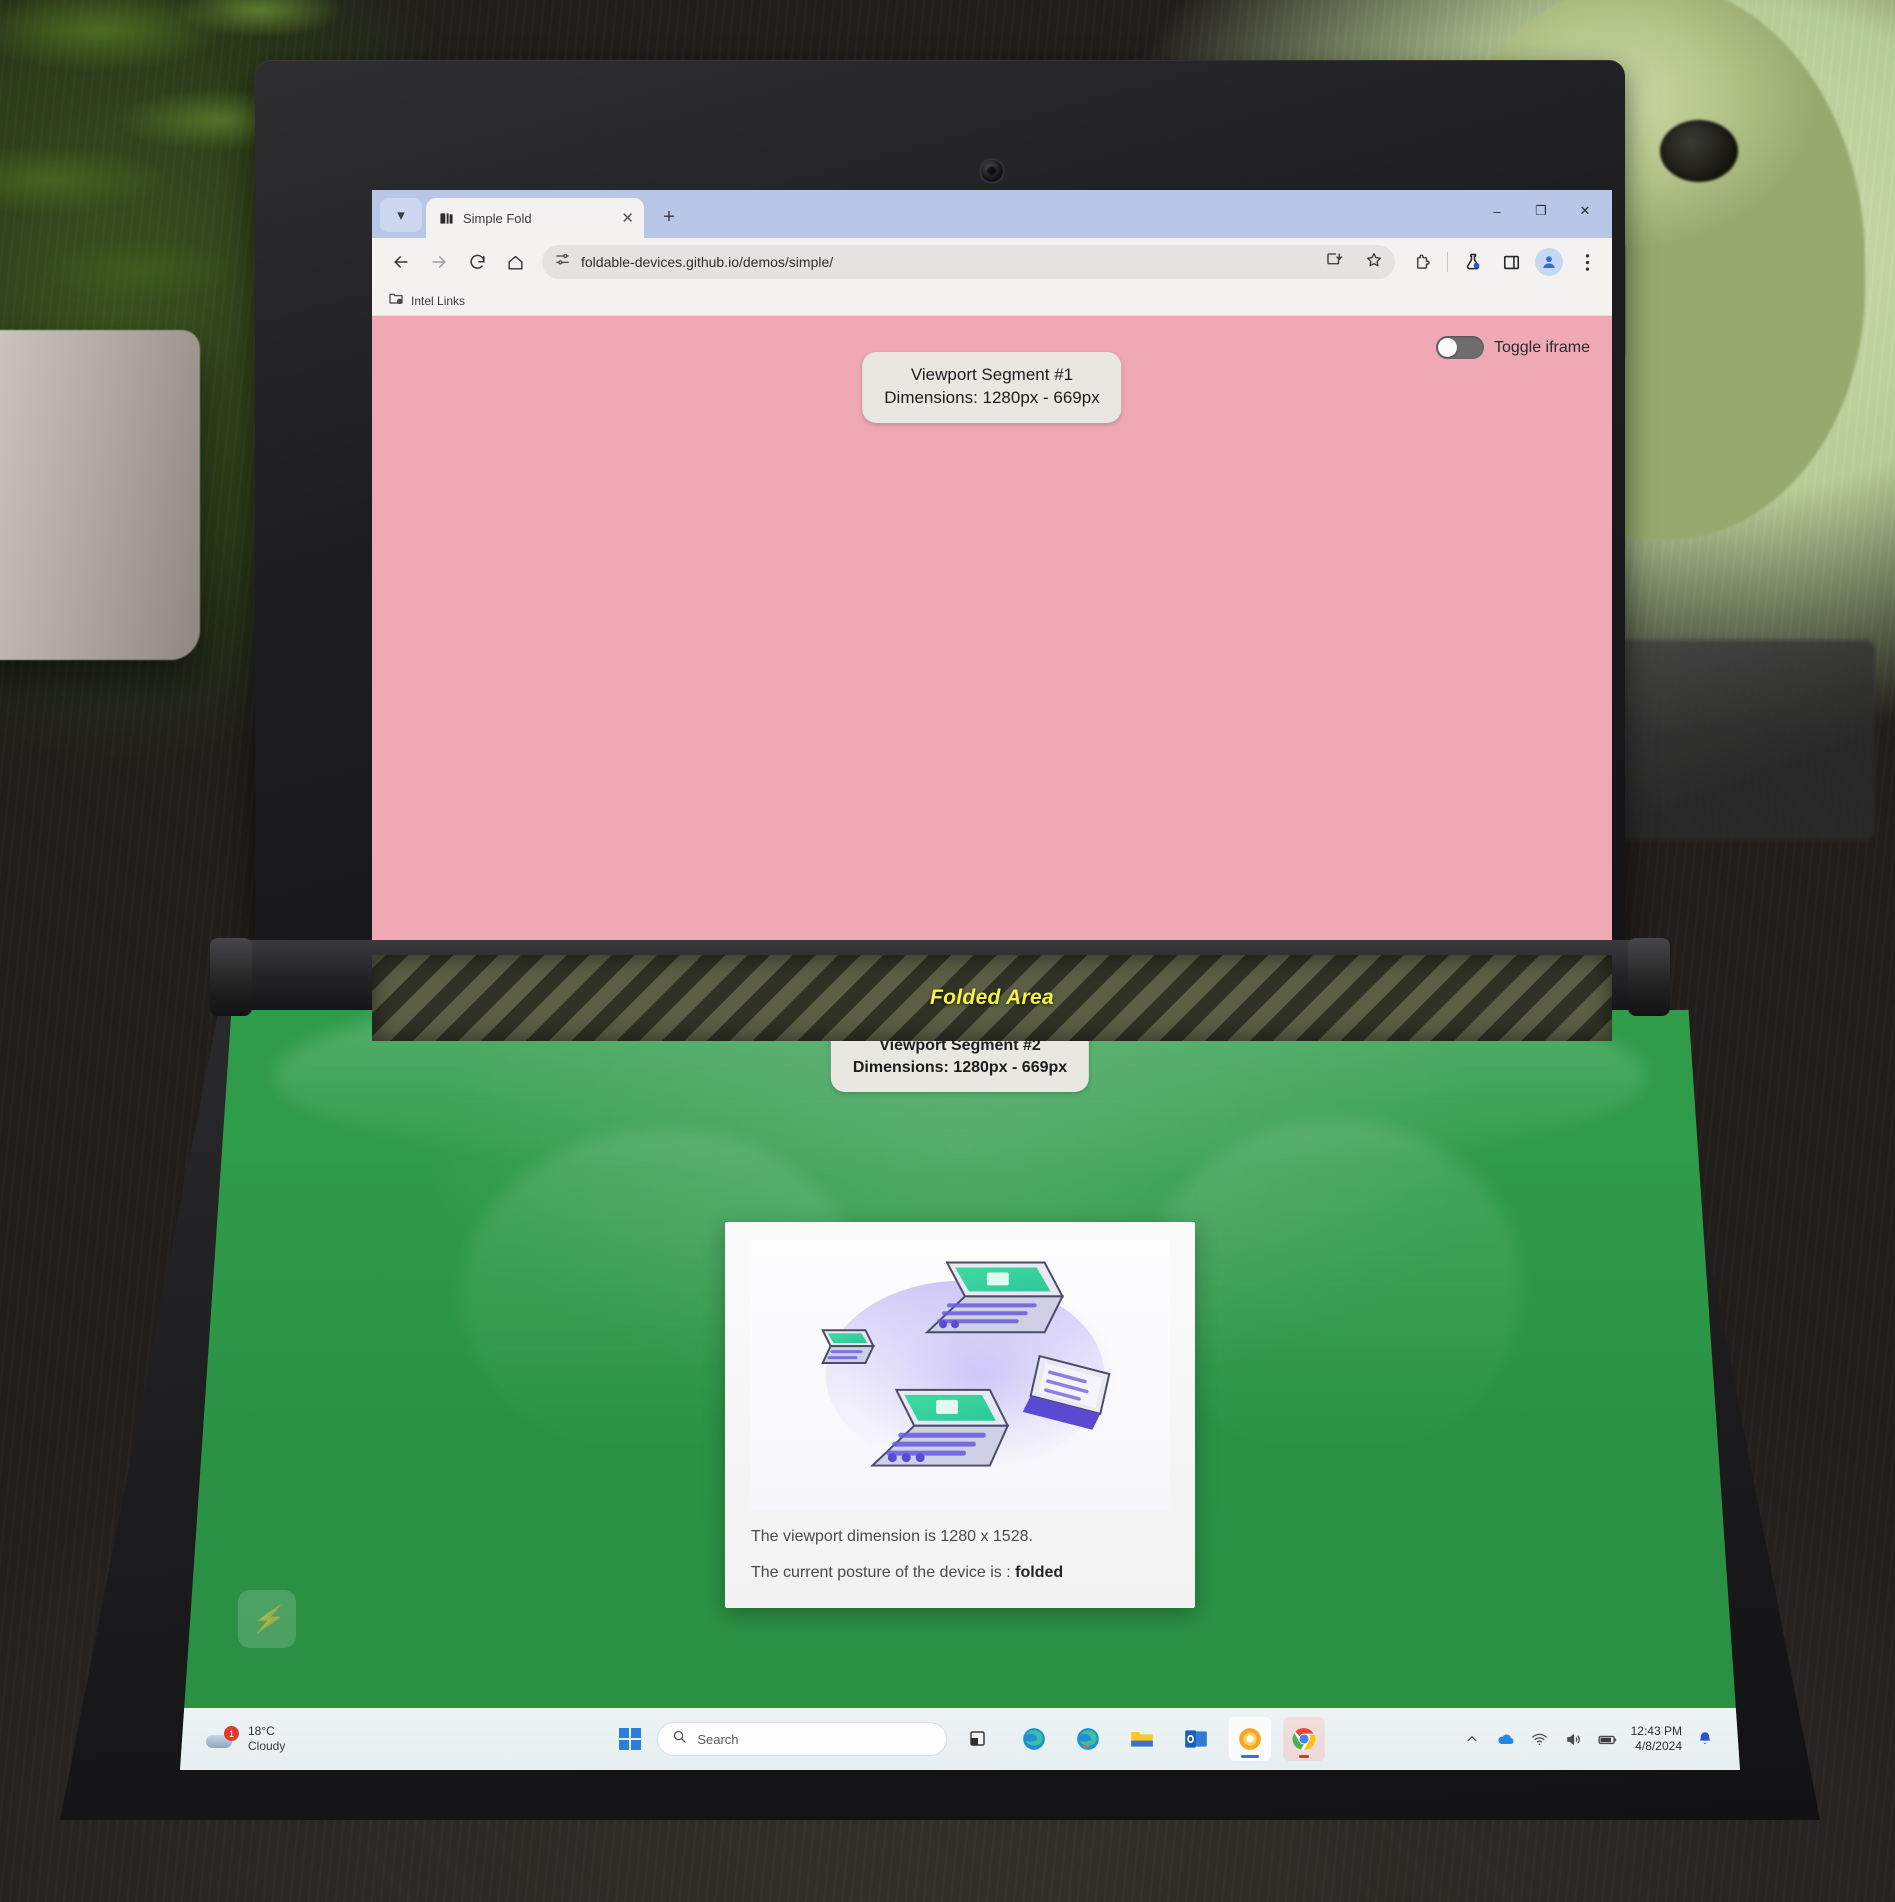 The width and height of the screenshot is (1895, 1902). I want to click on taskbar-app-outlook, so click(1196, 1739).